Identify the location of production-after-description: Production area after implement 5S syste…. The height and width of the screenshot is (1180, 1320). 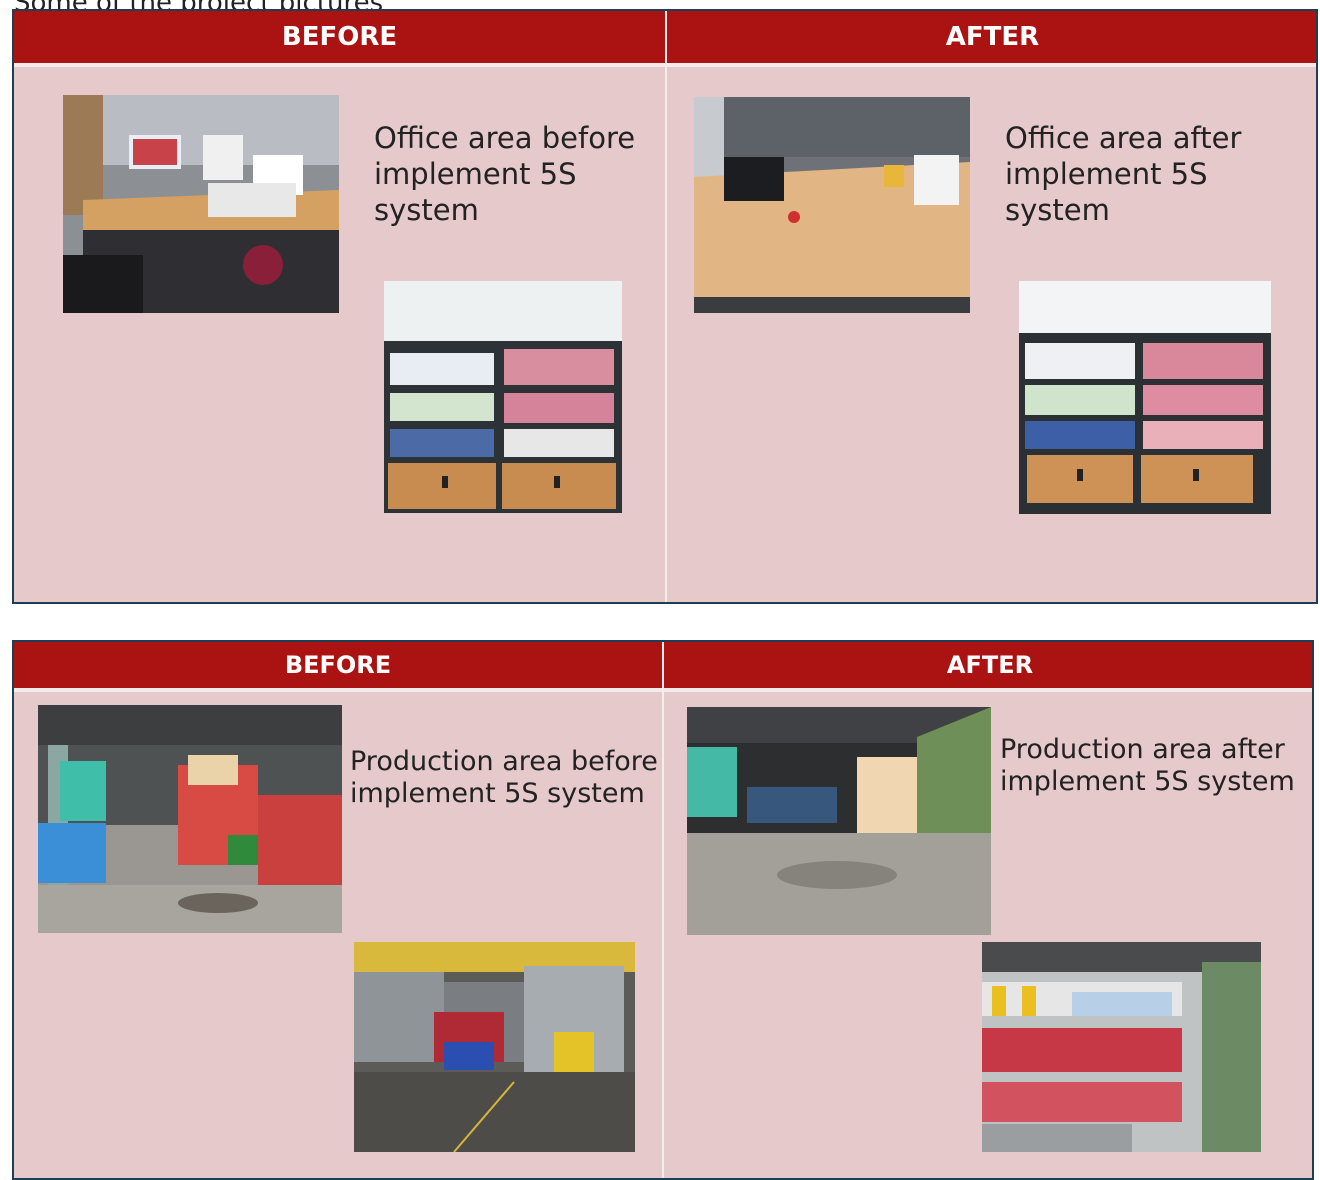
(1147, 766).